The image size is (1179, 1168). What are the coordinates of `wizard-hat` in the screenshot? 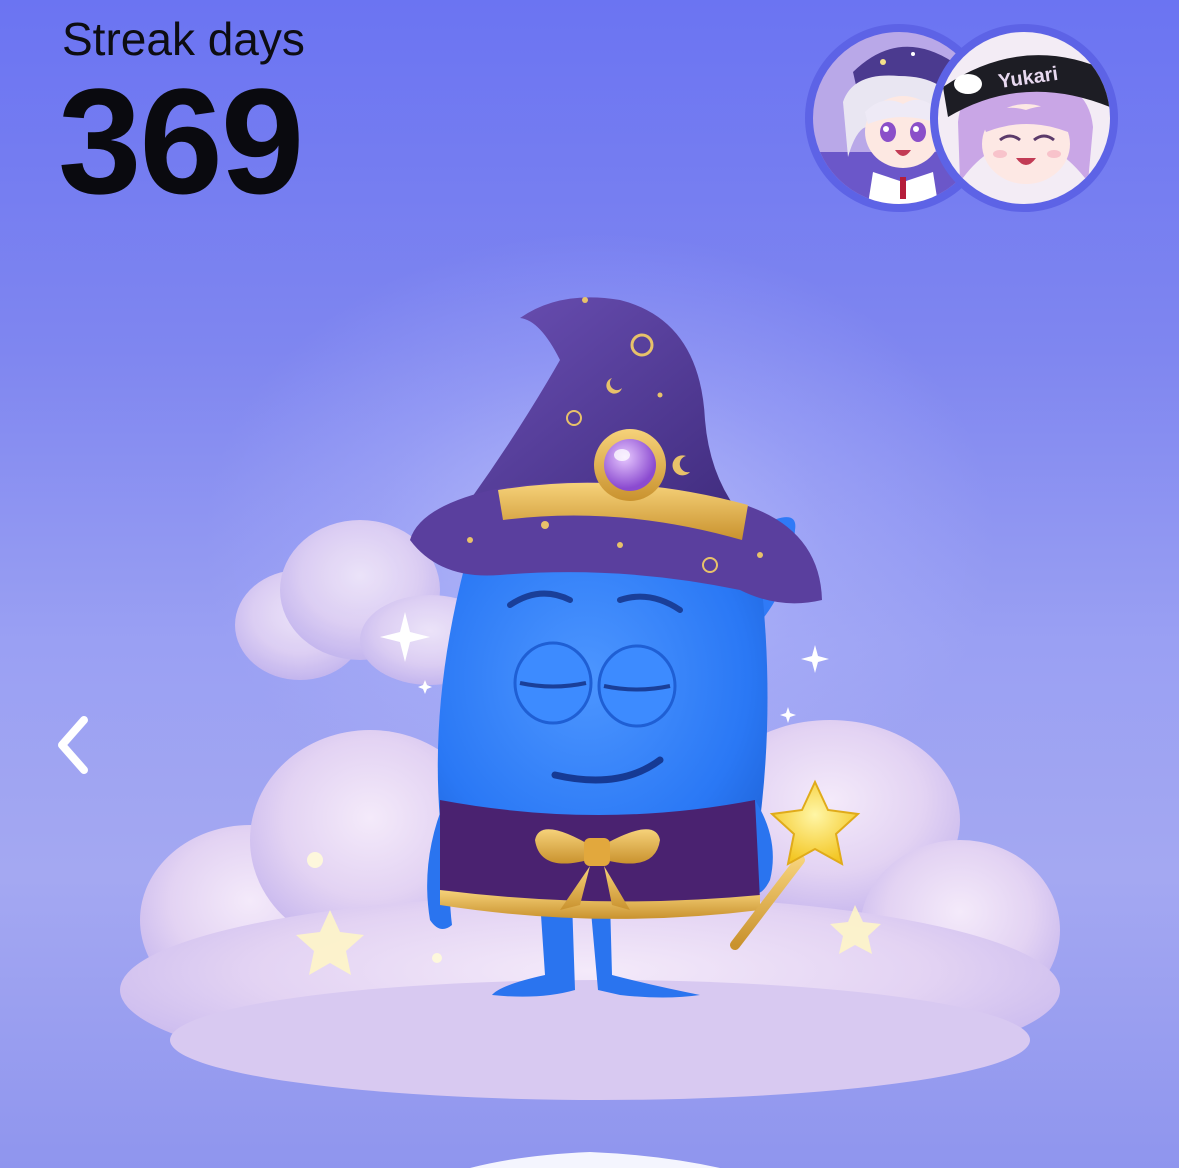 It's located at (616, 450).